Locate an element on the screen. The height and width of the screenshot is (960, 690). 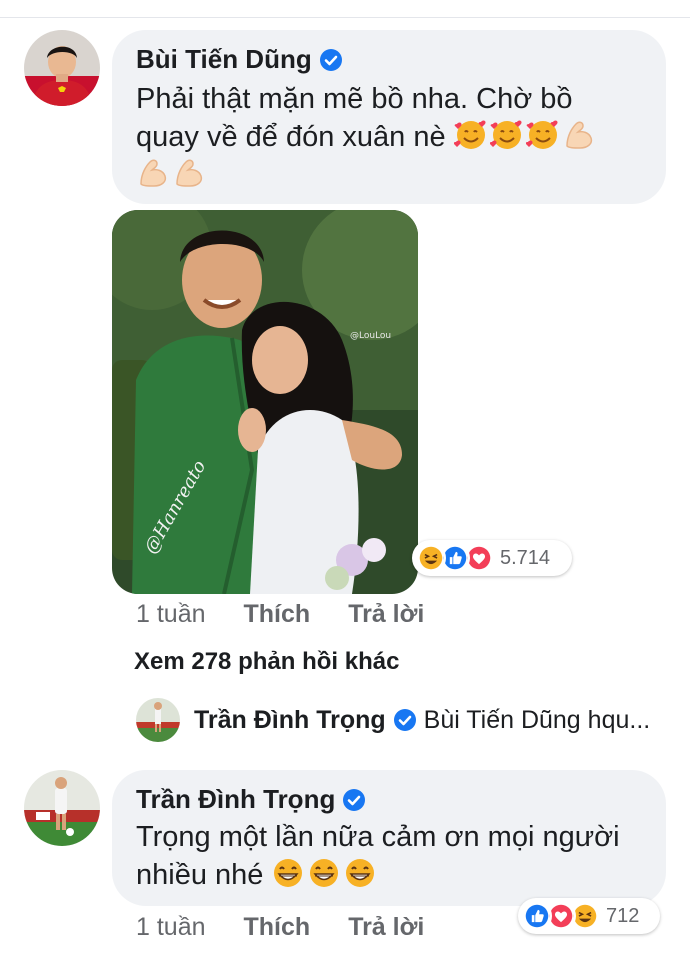
photo-watermark: @LouLou is located at coordinates (370, 336).